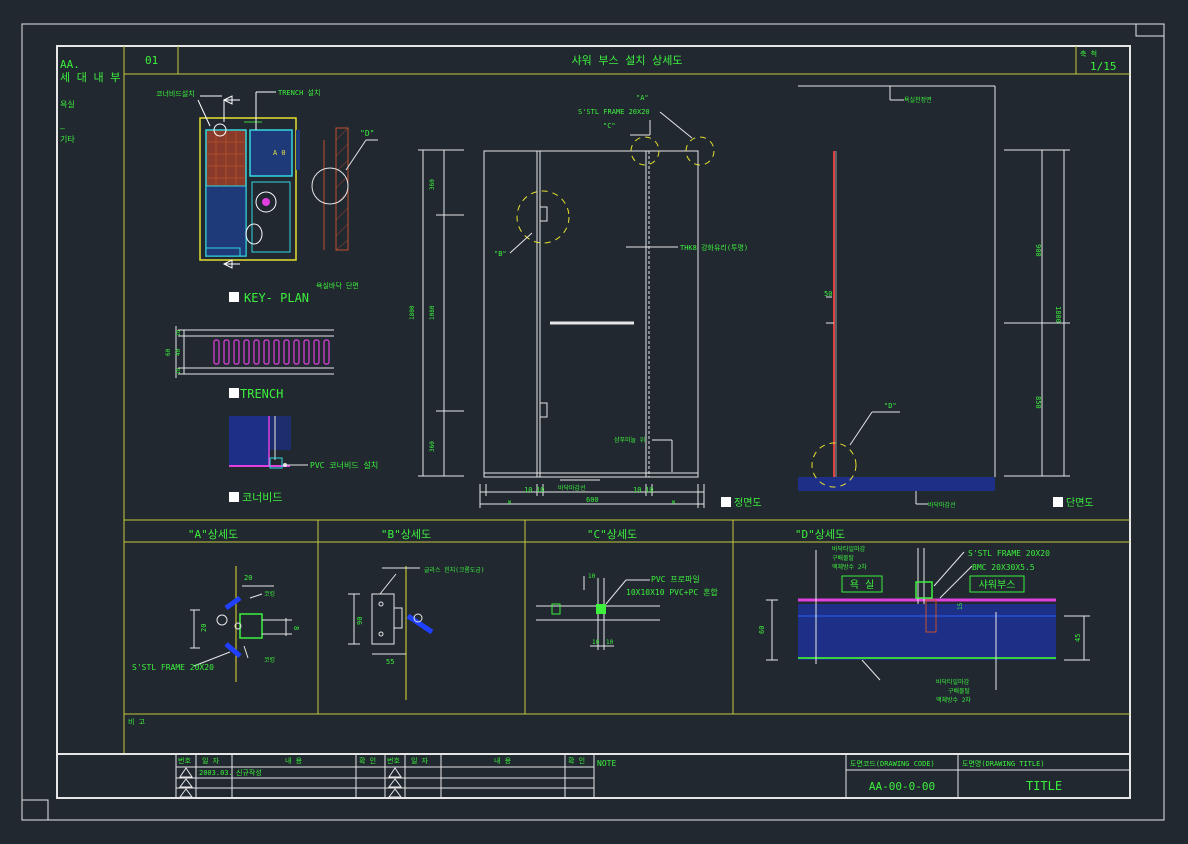 This screenshot has height=844, width=1188. I want to click on detail-a-dim-8: 8, so click(296, 628).